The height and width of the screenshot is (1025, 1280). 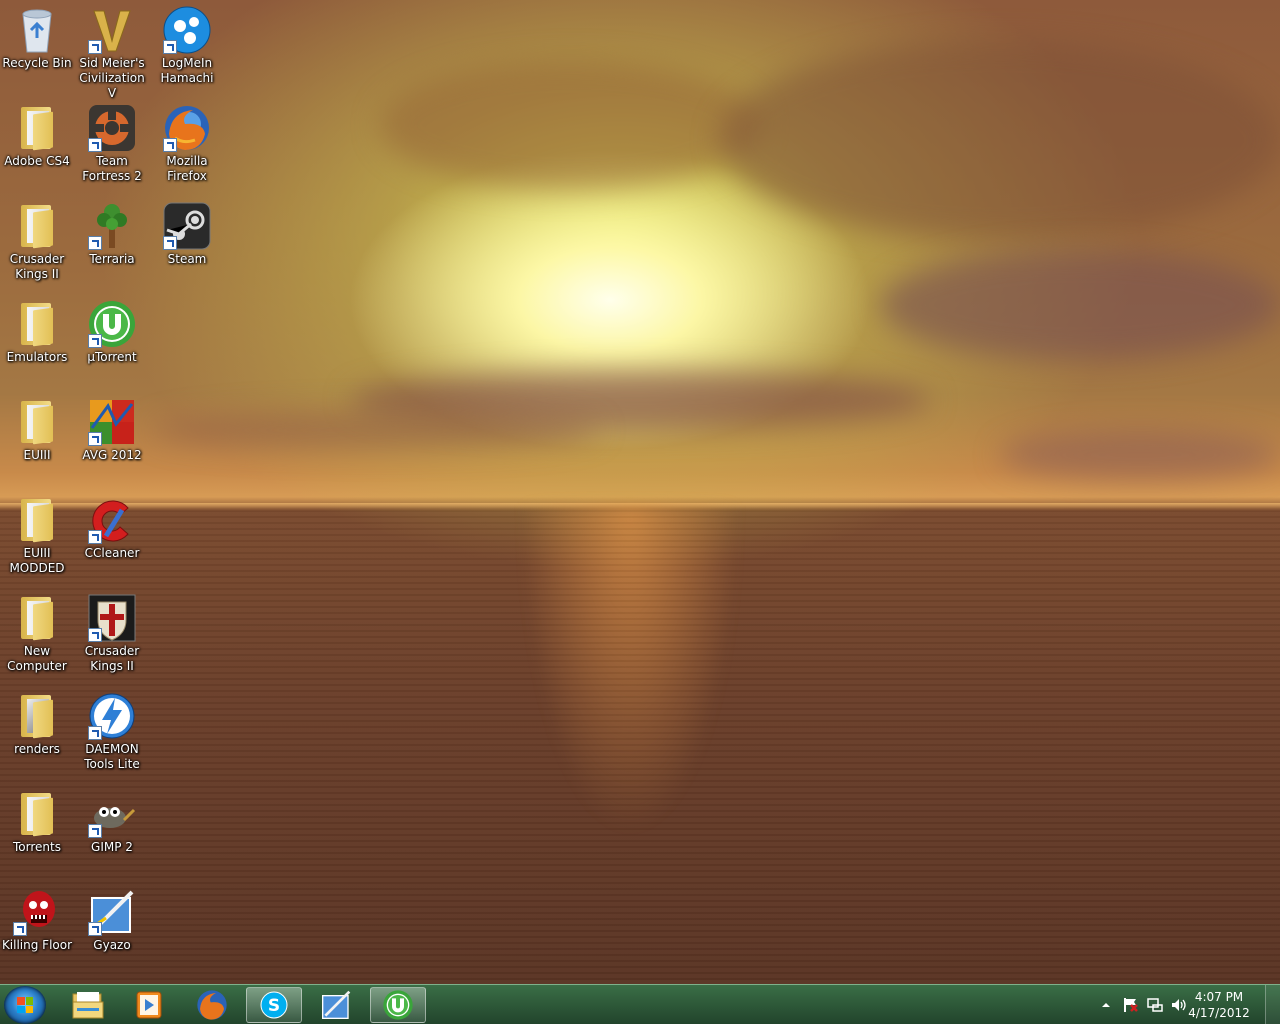 What do you see at coordinates (37, 161) in the screenshot?
I see `icon-label: Adobe CS4` at bounding box center [37, 161].